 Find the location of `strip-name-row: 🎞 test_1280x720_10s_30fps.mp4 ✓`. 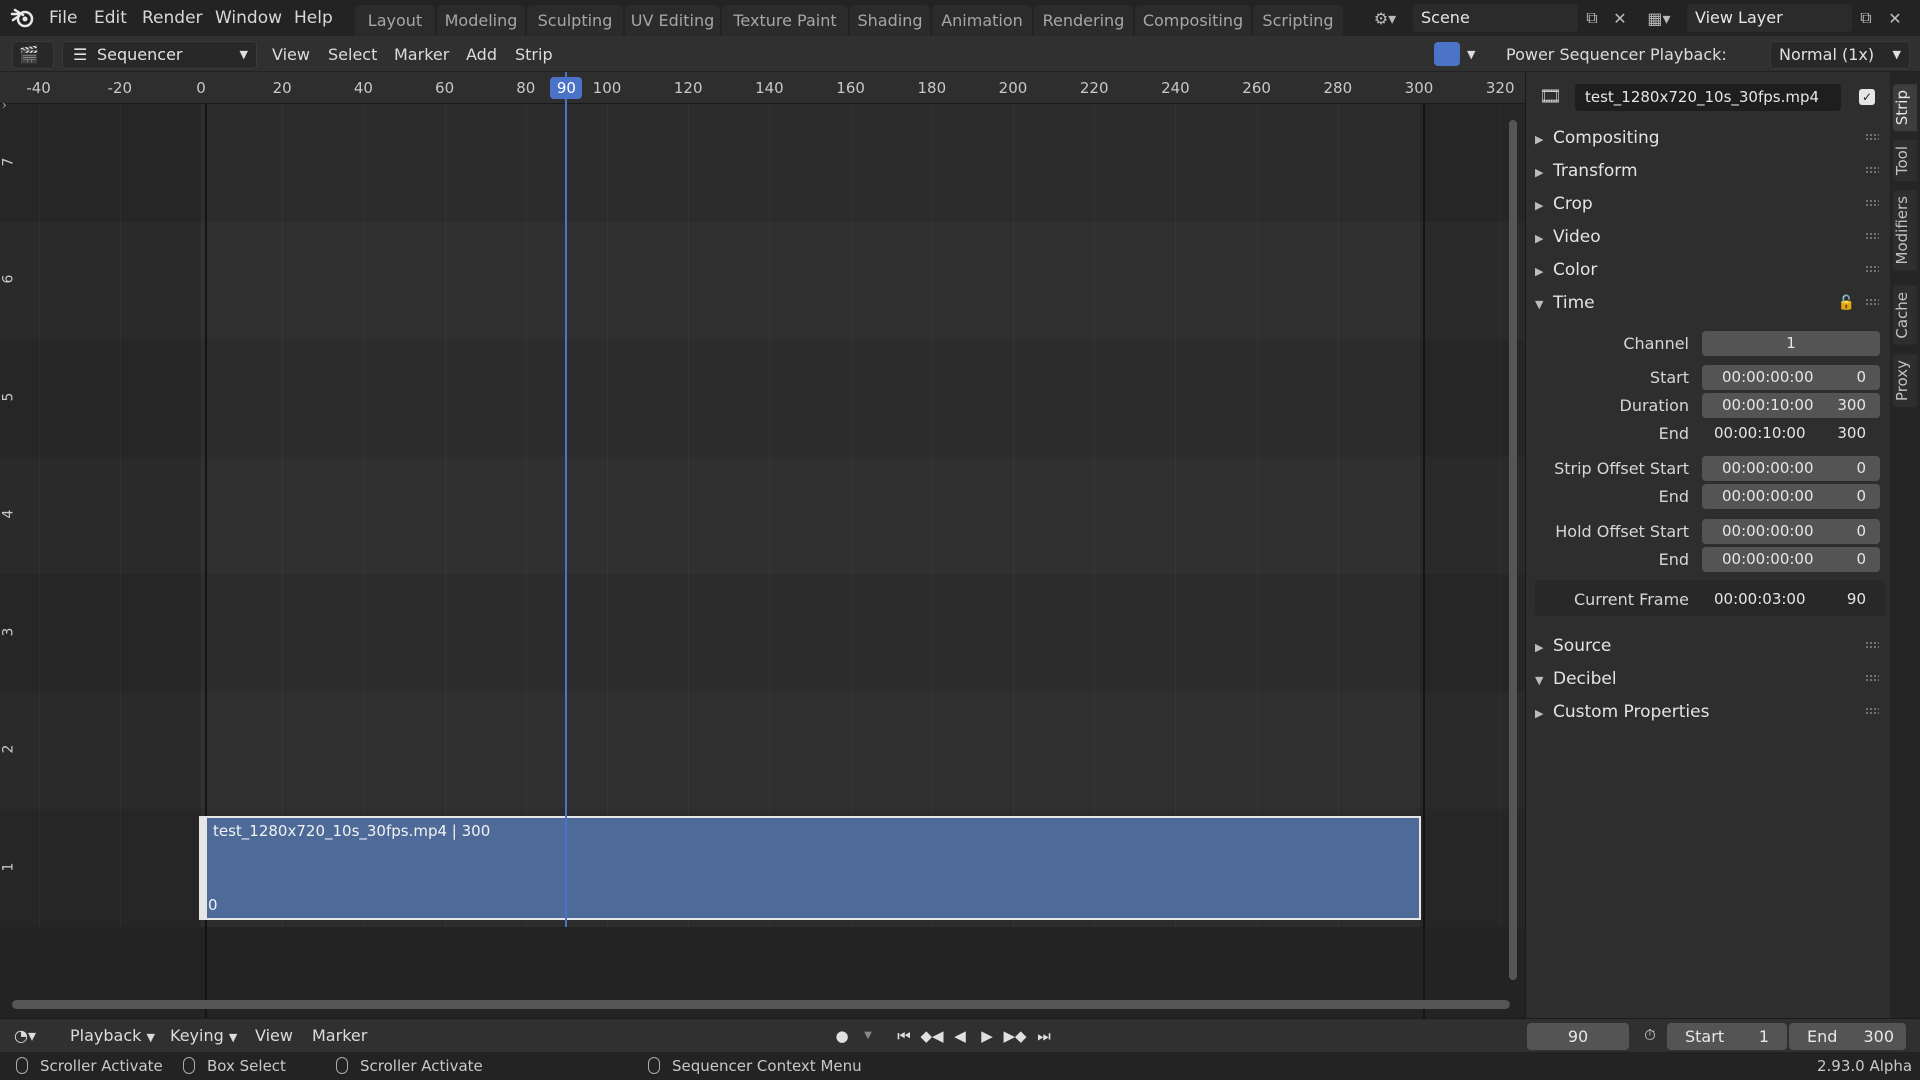

strip-name-row: 🎞 test_1280x720_10s_30fps.mp4 ✓ is located at coordinates (1710, 98).